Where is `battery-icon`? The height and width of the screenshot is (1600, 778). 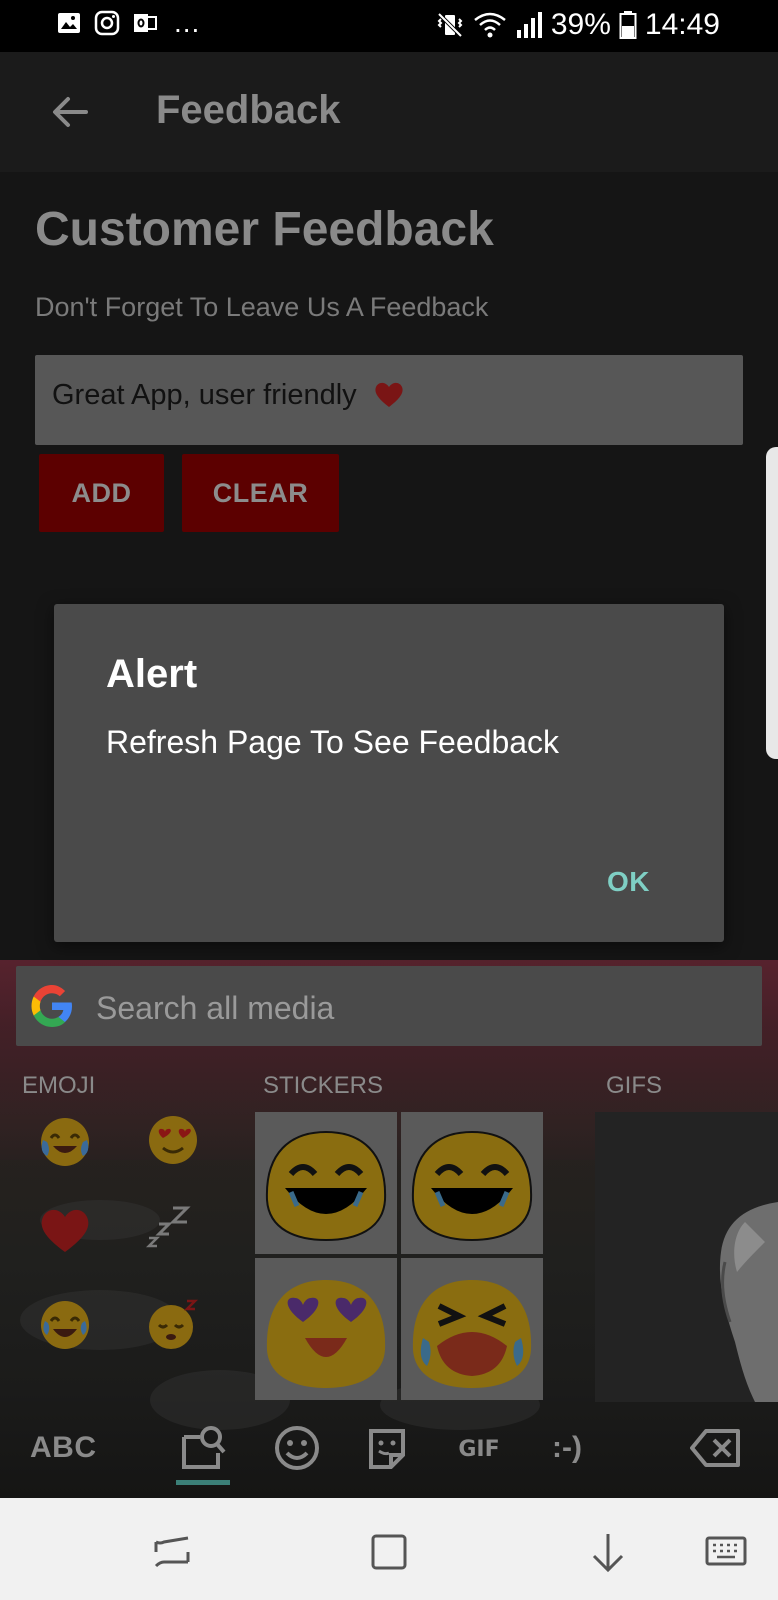
battery-icon is located at coordinates (628, 25).